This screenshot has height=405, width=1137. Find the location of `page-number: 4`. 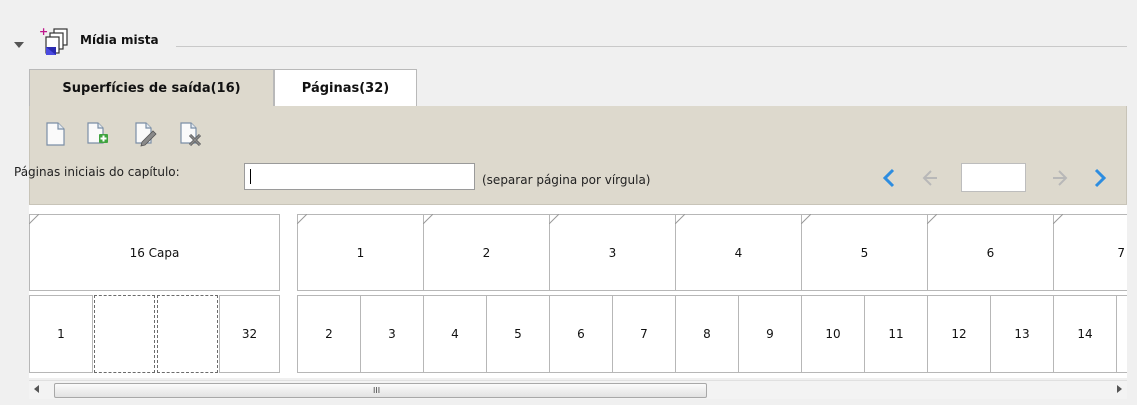

page-number: 4 is located at coordinates (455, 334).